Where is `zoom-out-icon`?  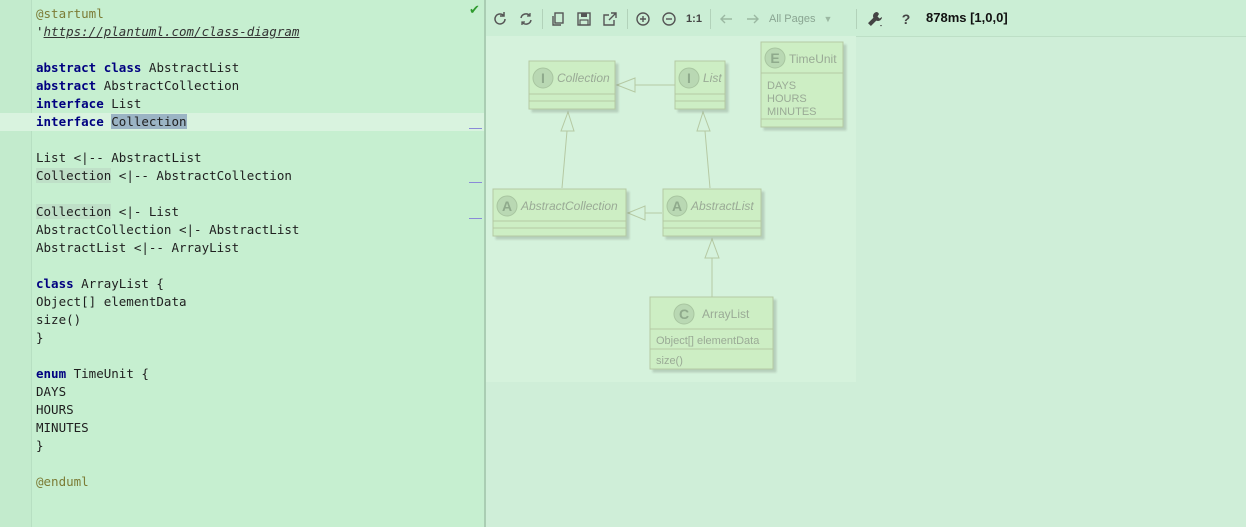 zoom-out-icon is located at coordinates (669, 19).